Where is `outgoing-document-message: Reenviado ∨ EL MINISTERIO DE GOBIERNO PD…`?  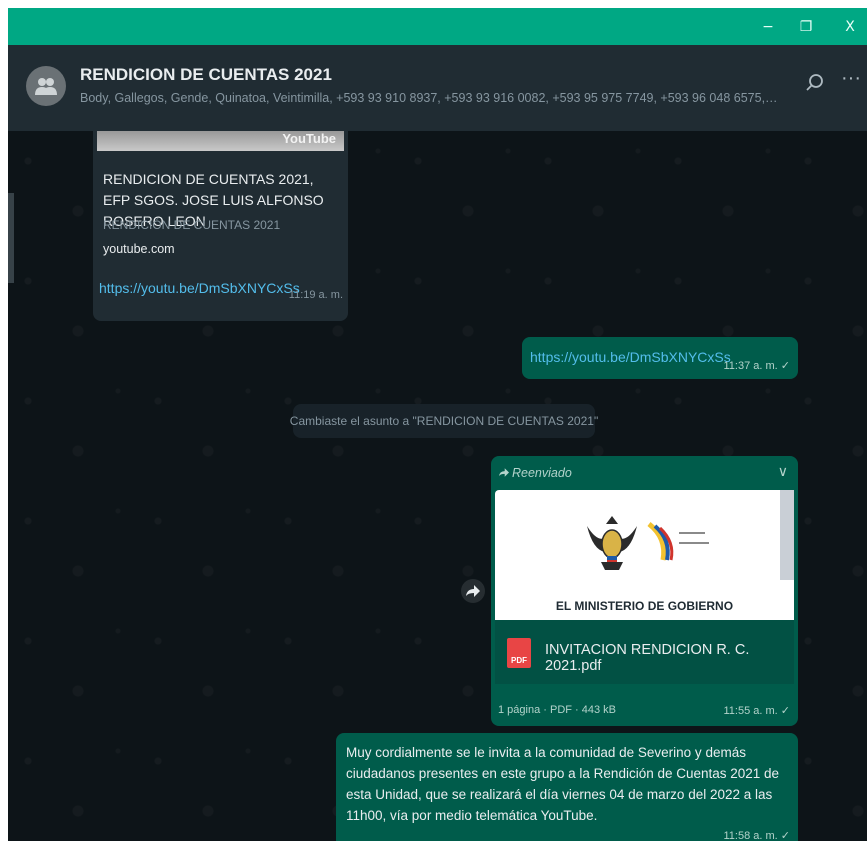
outgoing-document-message: Reenviado ∨ EL MINISTERIO DE GOBIERNO PD… is located at coordinates (644, 591).